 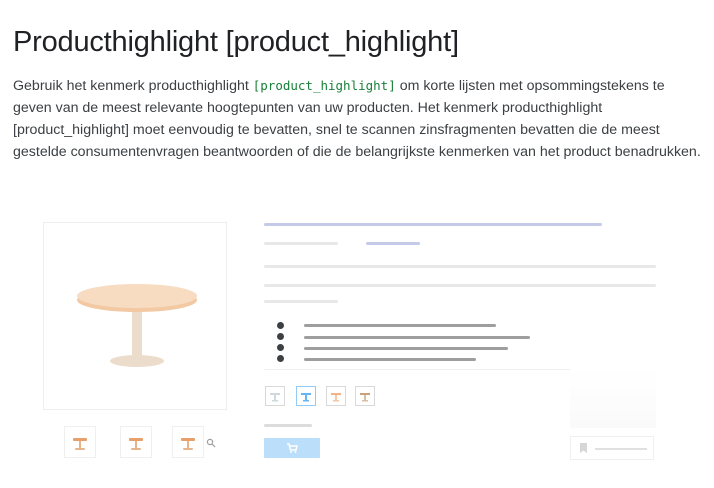 What do you see at coordinates (301, 243) in the screenshot?
I see `meta-placeholder` at bounding box center [301, 243].